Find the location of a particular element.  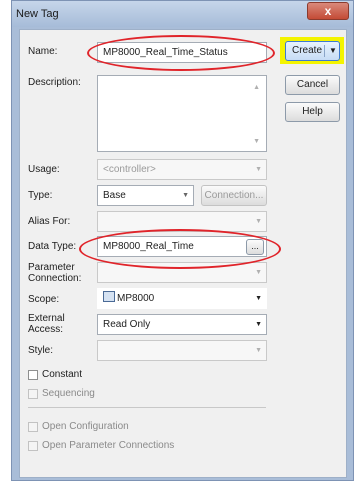

constant-label: Constant is located at coordinates (62, 374).